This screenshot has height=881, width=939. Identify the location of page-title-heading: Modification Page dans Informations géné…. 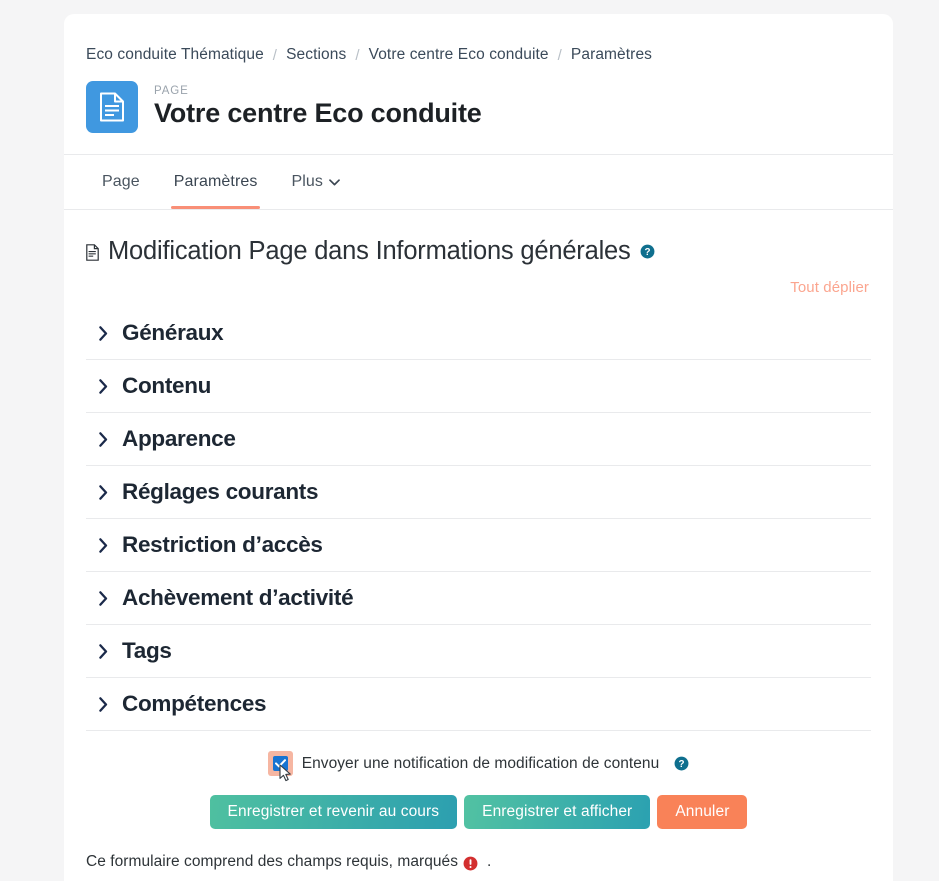
(369, 251).